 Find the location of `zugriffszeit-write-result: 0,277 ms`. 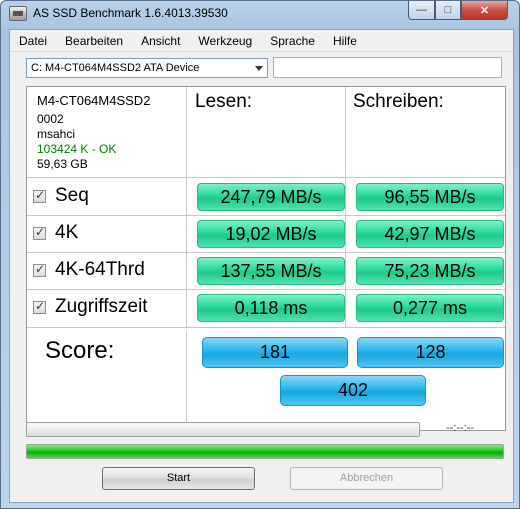

zugriffszeit-write-result: 0,277 ms is located at coordinates (430, 308).